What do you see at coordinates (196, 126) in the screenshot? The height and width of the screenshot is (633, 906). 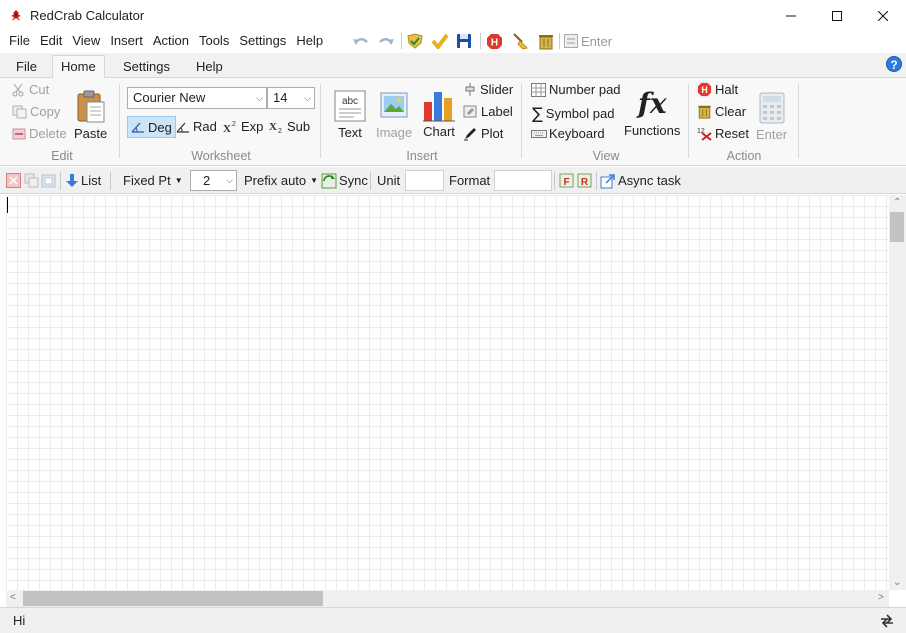 I see `rad-button: Rad` at bounding box center [196, 126].